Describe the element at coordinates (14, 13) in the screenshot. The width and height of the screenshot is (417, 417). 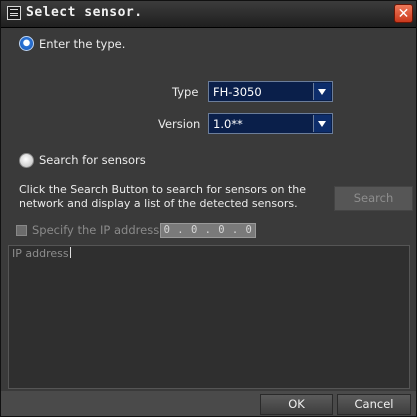
I see `app-icon` at that location.